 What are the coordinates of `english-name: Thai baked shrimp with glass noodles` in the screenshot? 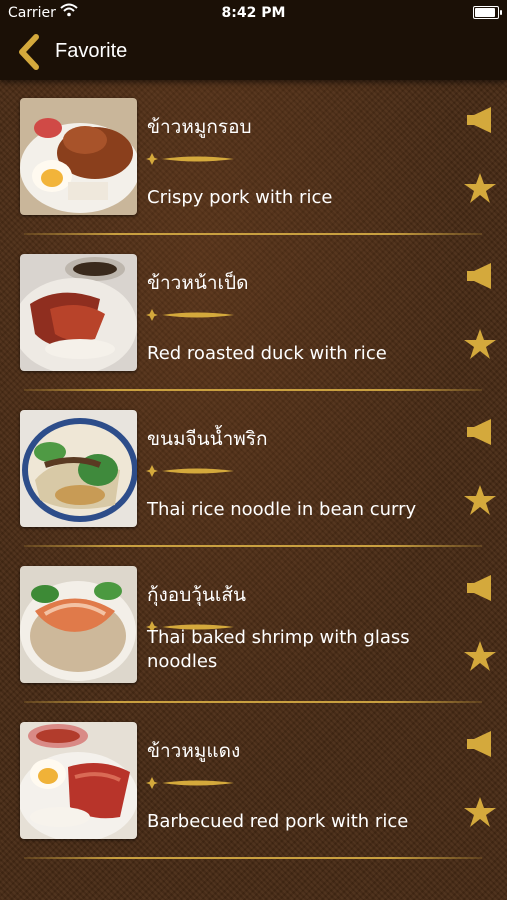 It's located at (278, 649).